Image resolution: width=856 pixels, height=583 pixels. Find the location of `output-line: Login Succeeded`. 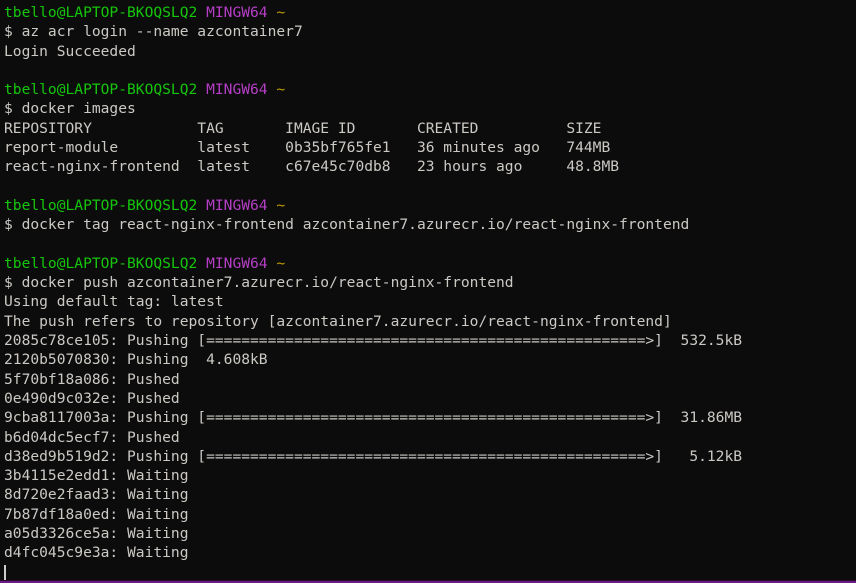

output-line: Login Succeeded is located at coordinates (70, 51).